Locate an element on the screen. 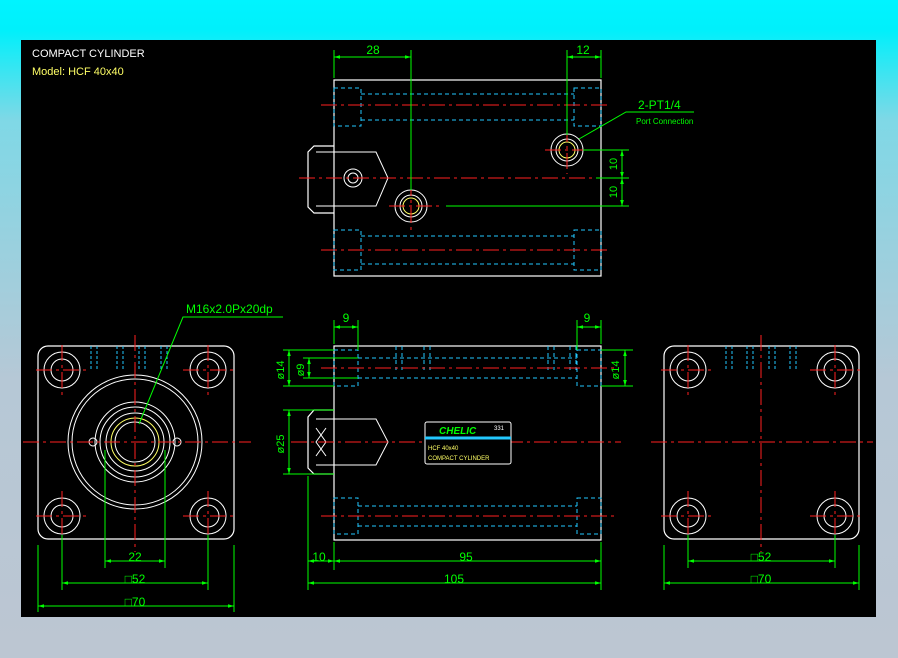  nameplate-code: 331 is located at coordinates (499, 429).